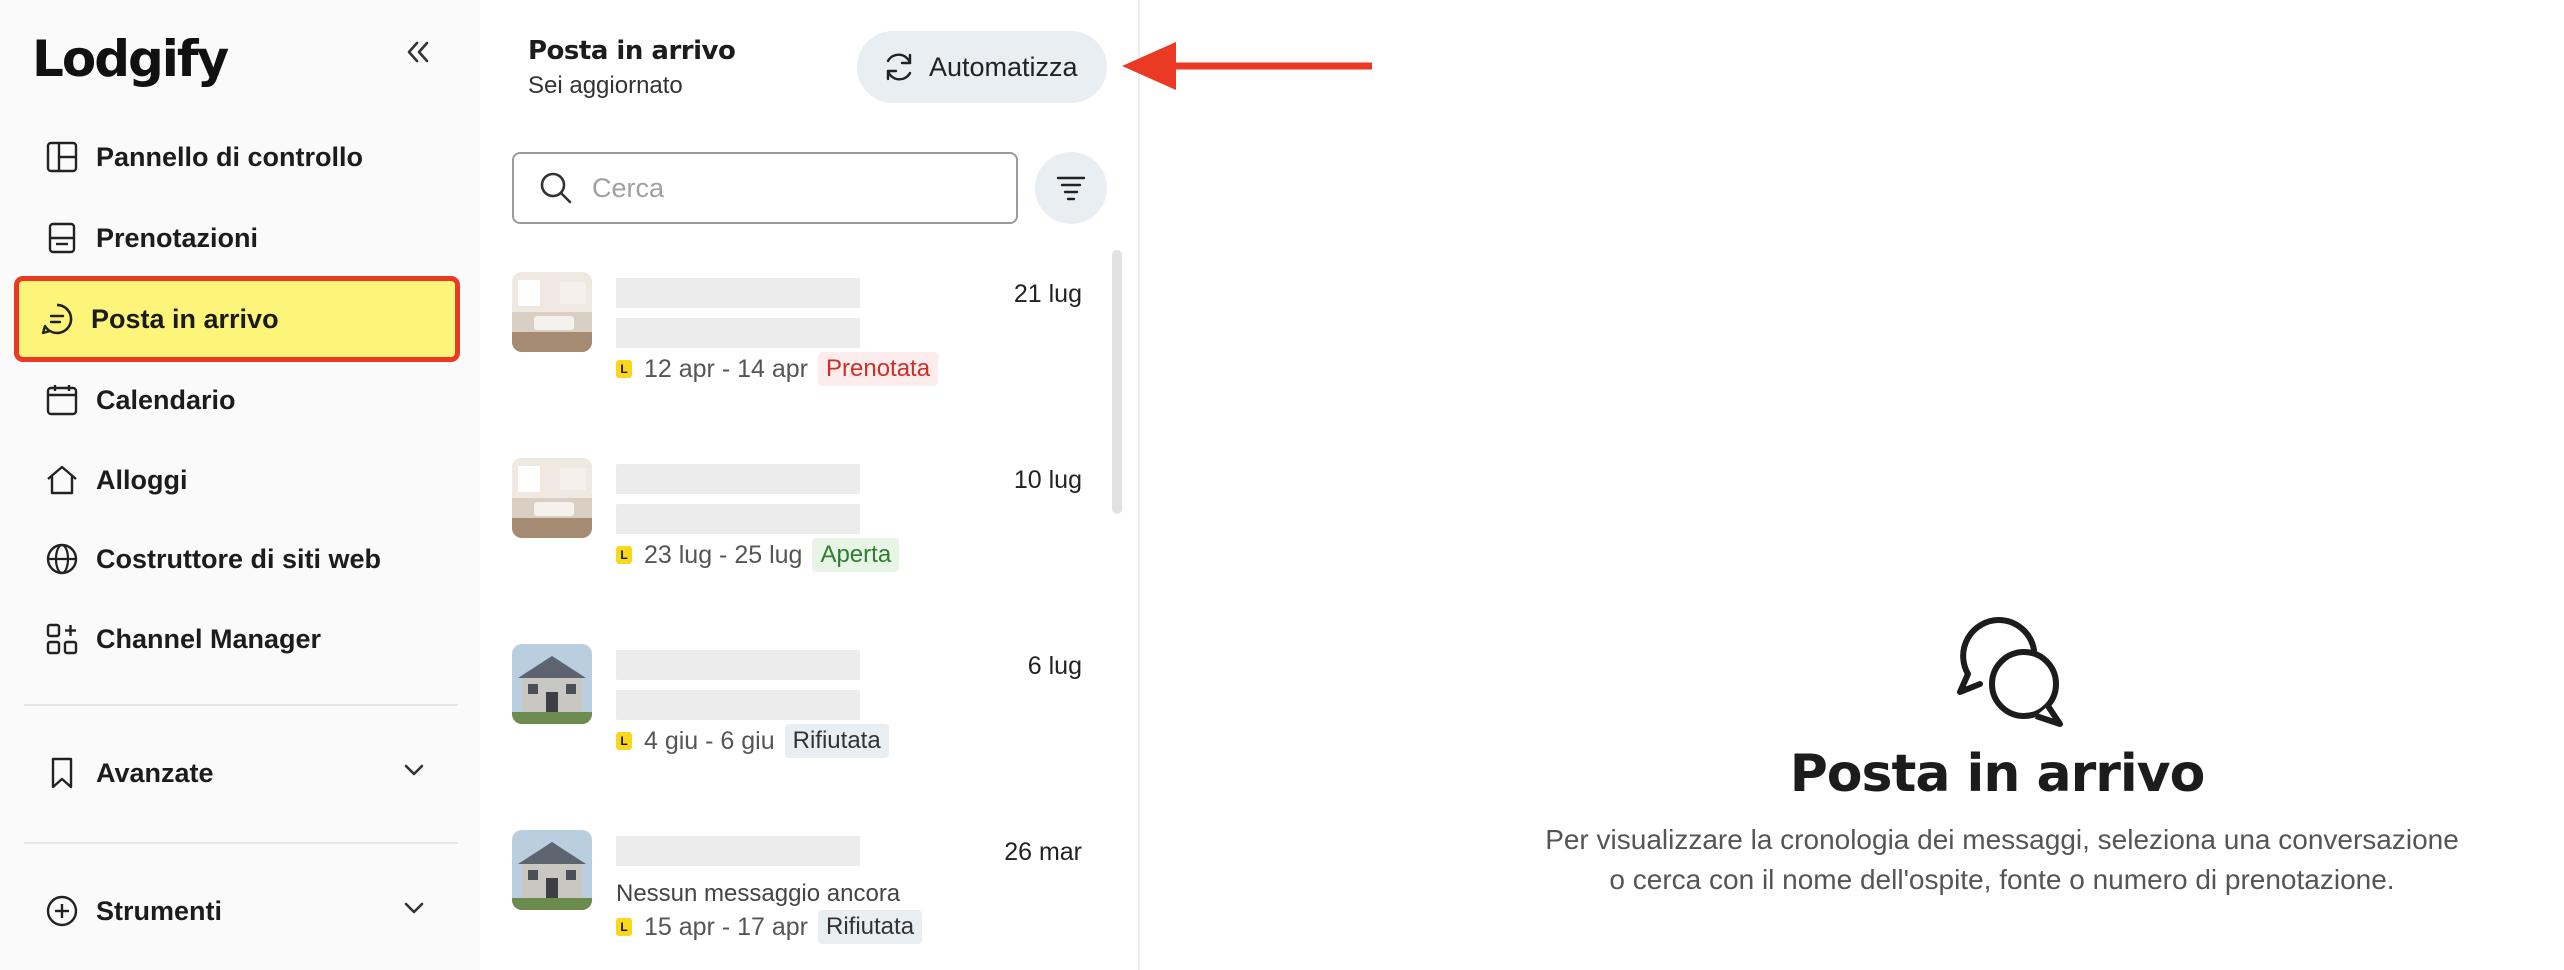 This screenshot has height=970, width=2564. I want to click on booking-meta: L 23 lug - 25 lug Aperta, so click(758, 555).